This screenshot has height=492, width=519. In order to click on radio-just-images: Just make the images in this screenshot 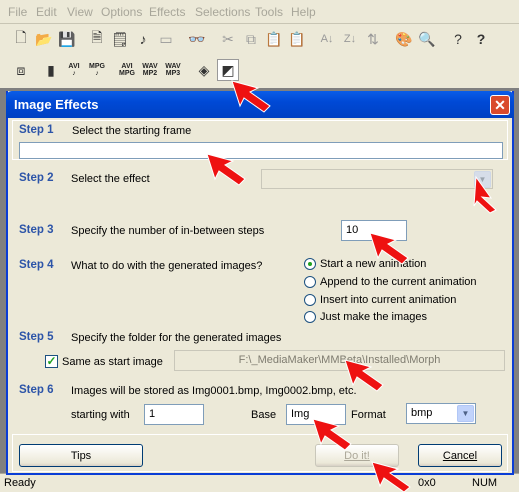, I will do `click(365, 317)`.